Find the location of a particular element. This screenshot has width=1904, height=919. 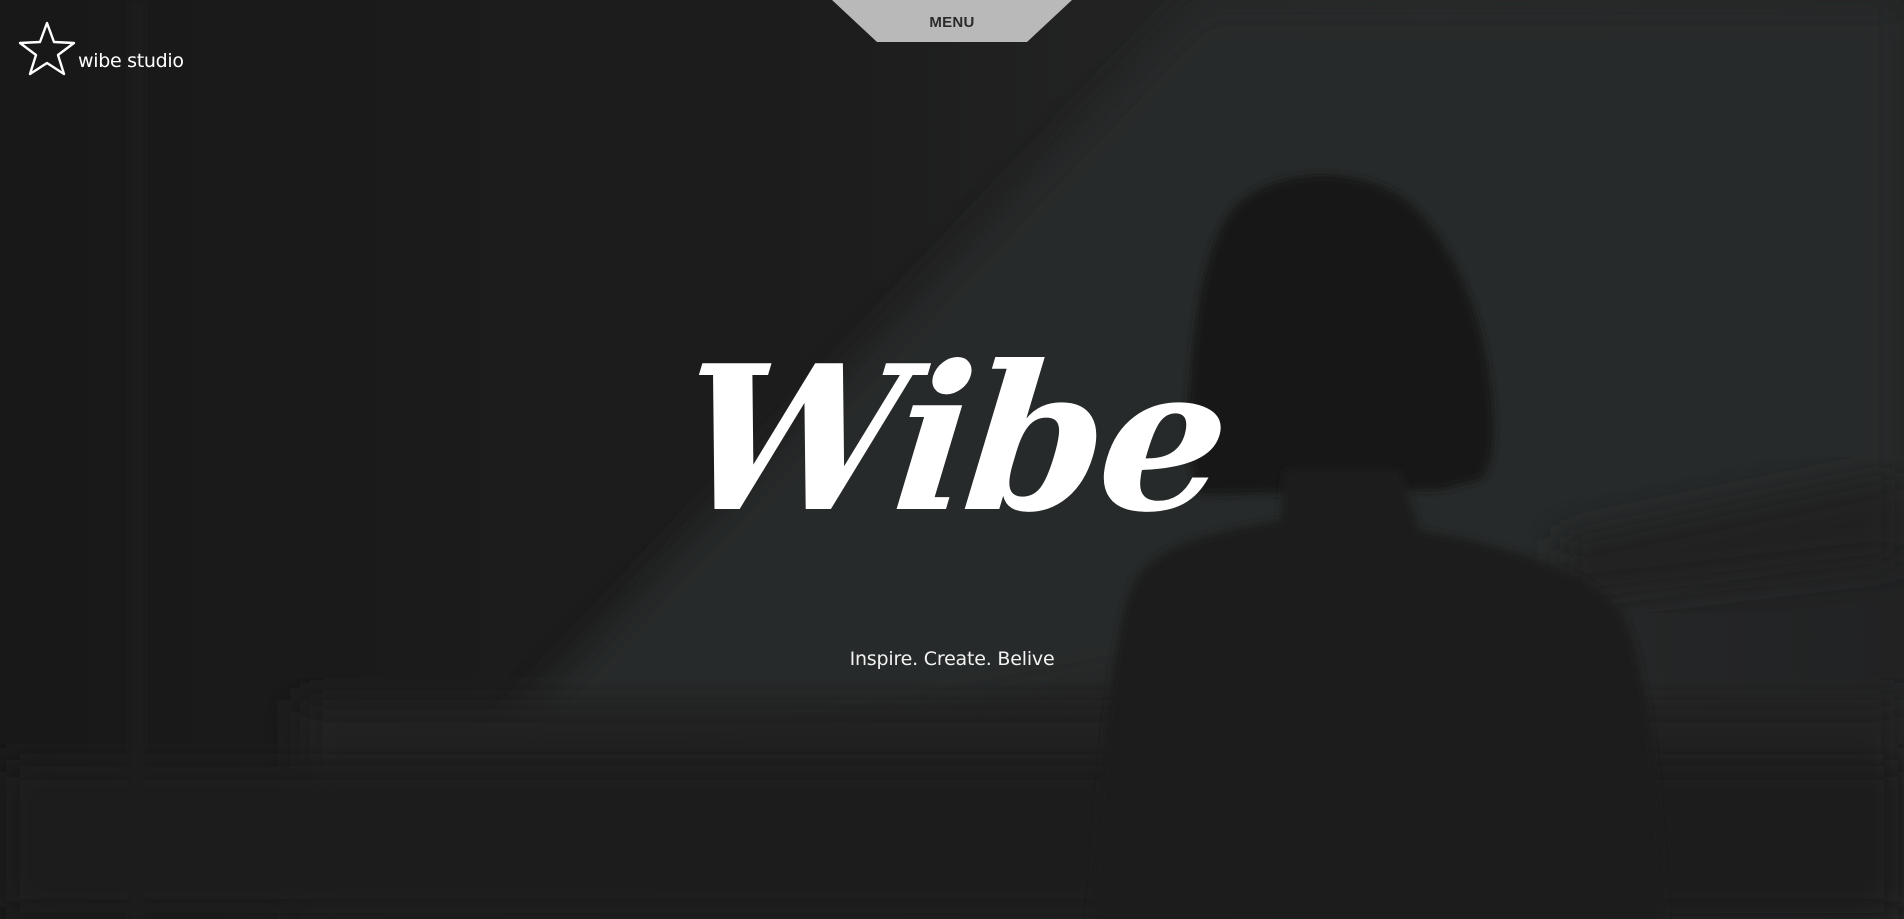

menu-button: MENU is located at coordinates (952, 21).